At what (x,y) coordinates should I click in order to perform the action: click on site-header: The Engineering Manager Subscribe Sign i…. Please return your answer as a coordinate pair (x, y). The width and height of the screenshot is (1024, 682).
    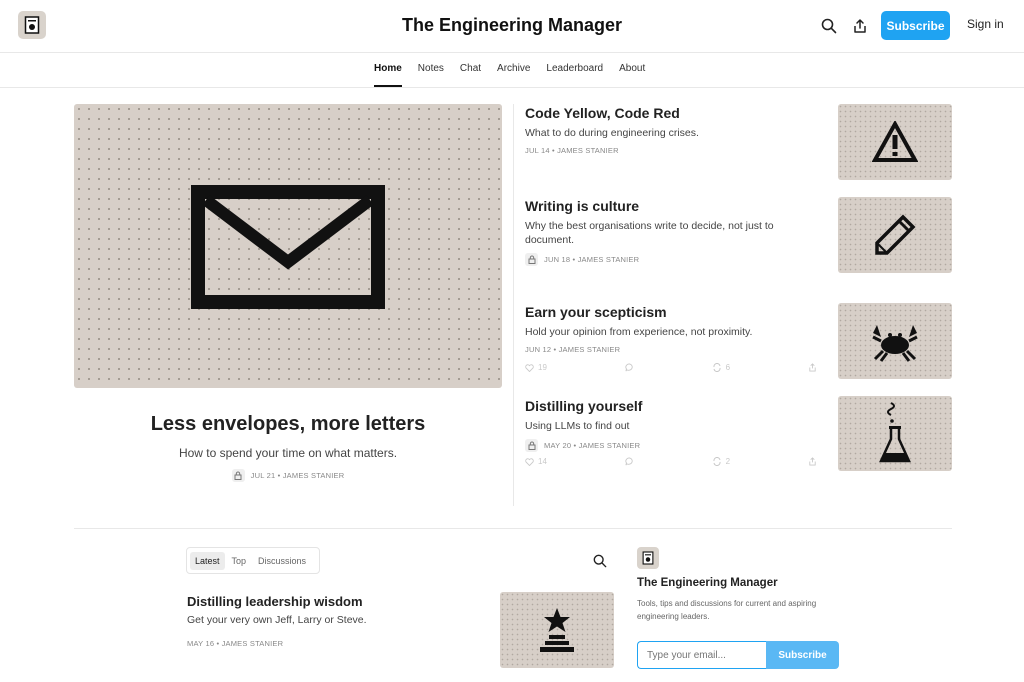
    Looking at the image, I should click on (512, 26).